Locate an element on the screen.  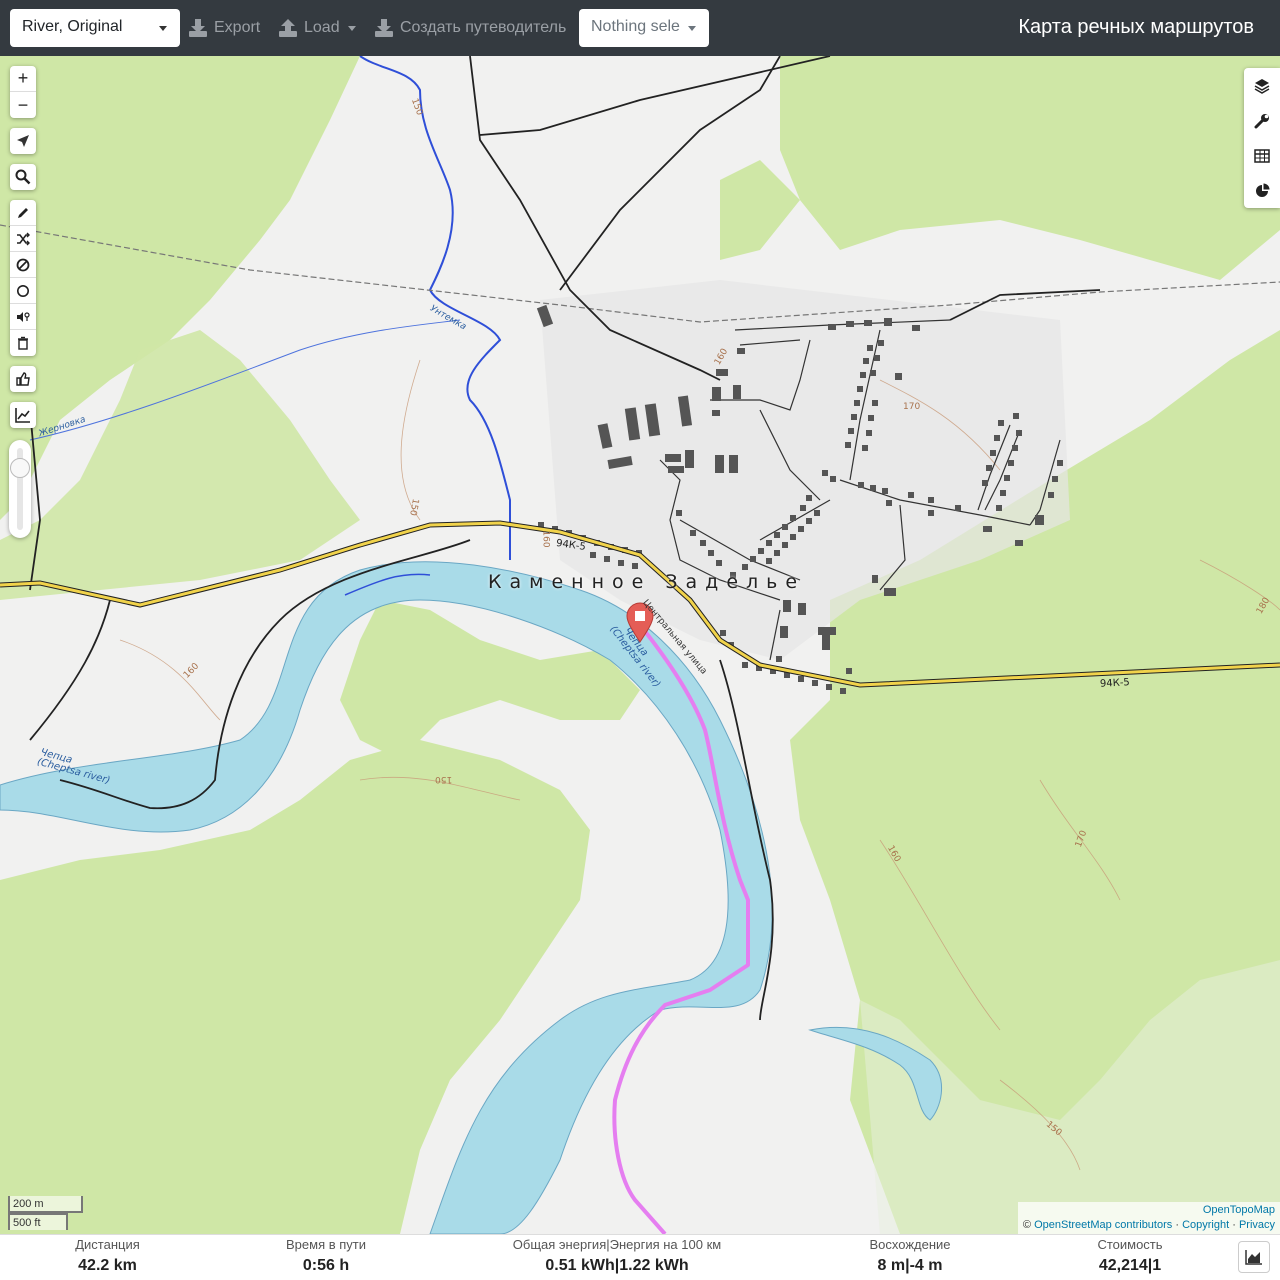
no-entry-icon is located at coordinates (23, 264).